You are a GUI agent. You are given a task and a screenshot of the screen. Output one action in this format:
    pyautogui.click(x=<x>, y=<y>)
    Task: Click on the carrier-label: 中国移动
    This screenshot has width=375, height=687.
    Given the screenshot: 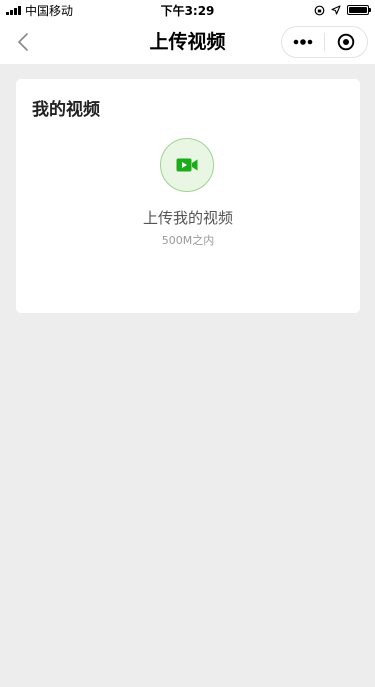 What is the action you would take?
    pyautogui.click(x=49, y=10)
    